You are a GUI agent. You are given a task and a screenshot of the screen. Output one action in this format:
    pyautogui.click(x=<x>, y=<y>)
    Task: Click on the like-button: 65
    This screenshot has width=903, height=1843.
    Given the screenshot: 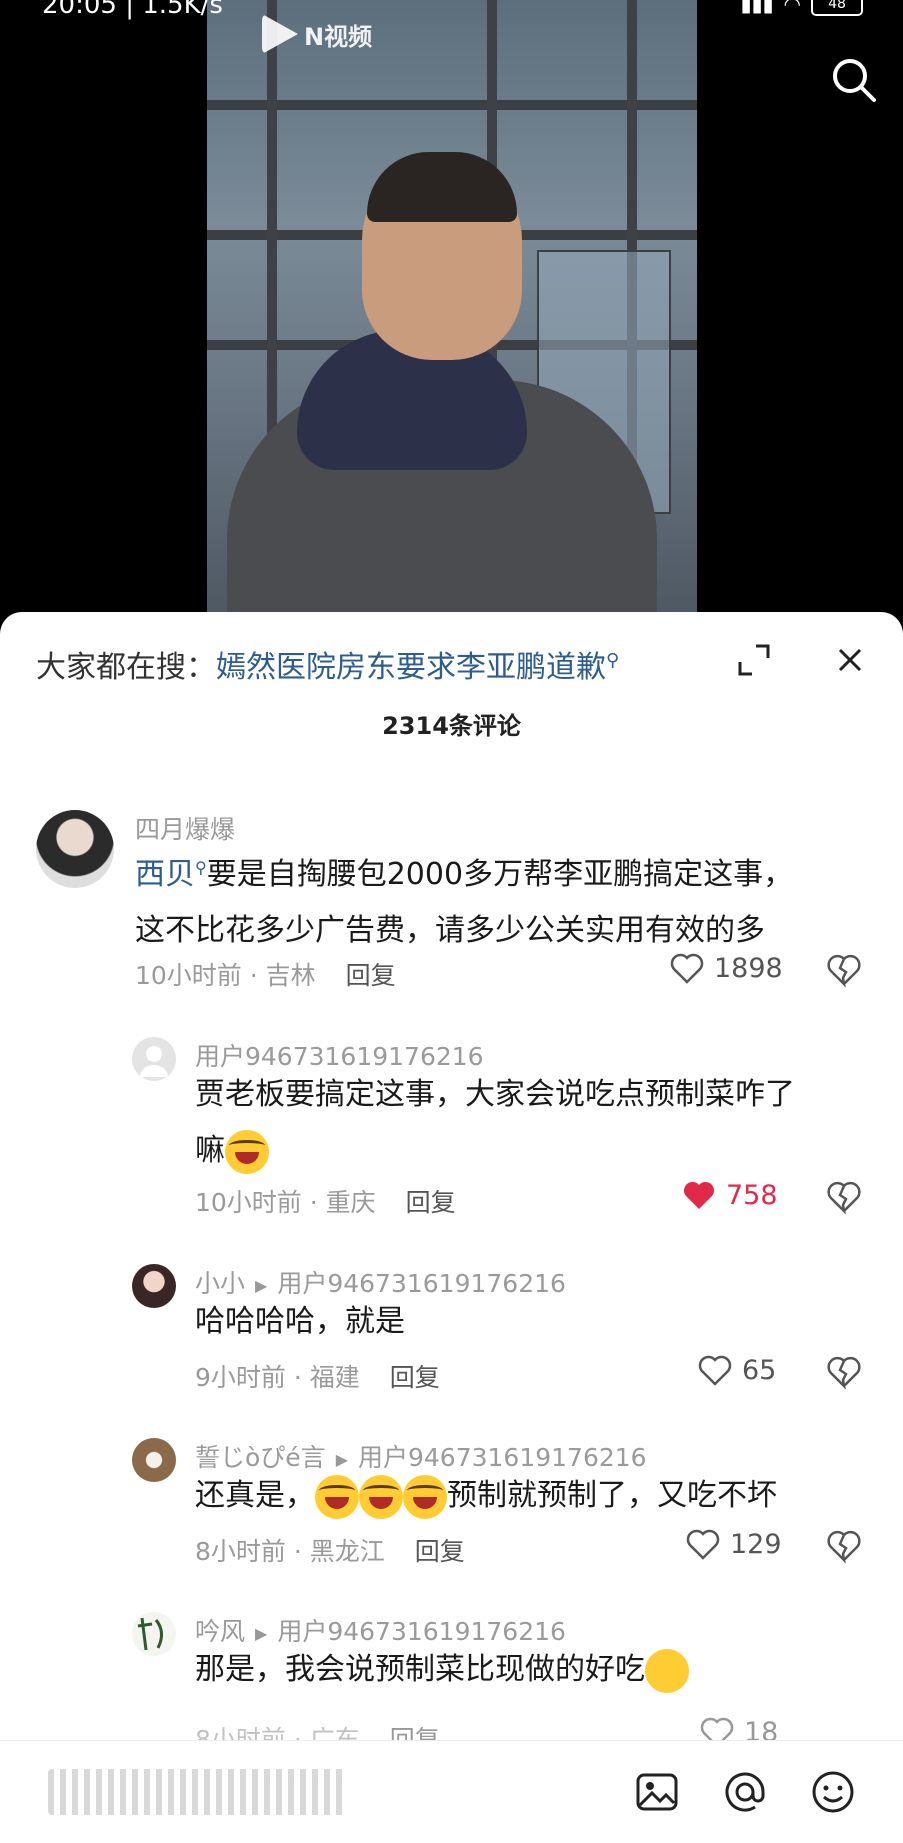 What is the action you would take?
    pyautogui.click(x=737, y=1370)
    